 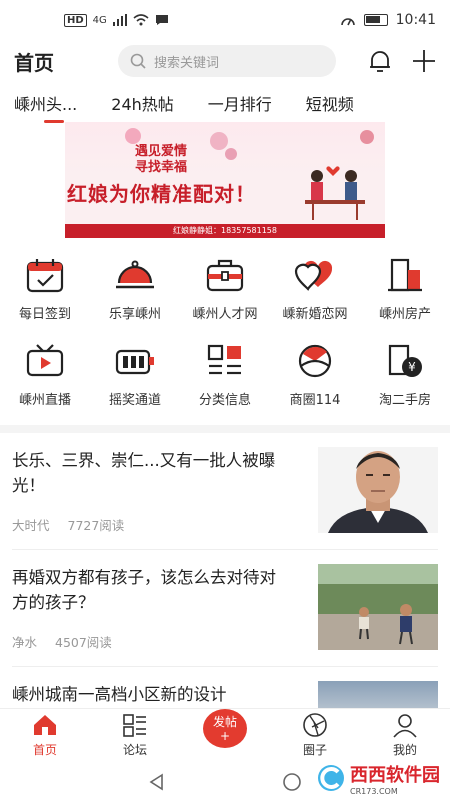 What do you see at coordinates (34, 62) in the screenshot?
I see `page-title: 首页` at bounding box center [34, 62].